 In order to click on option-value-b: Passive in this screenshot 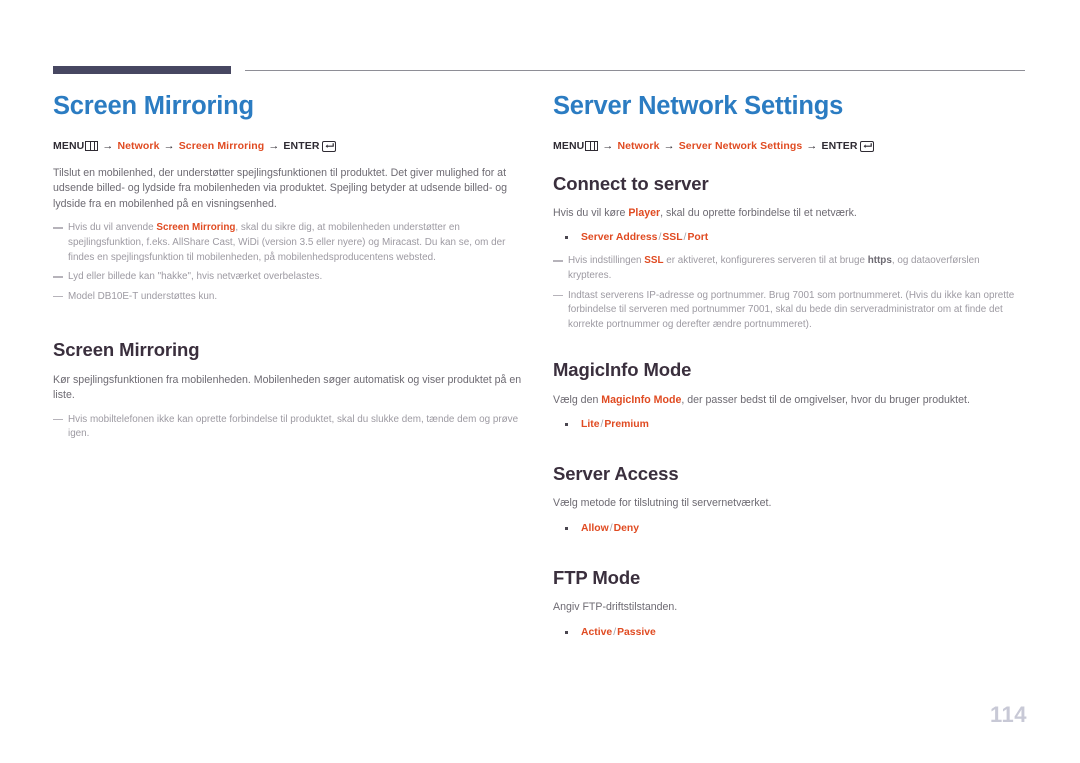, I will do `click(636, 632)`.